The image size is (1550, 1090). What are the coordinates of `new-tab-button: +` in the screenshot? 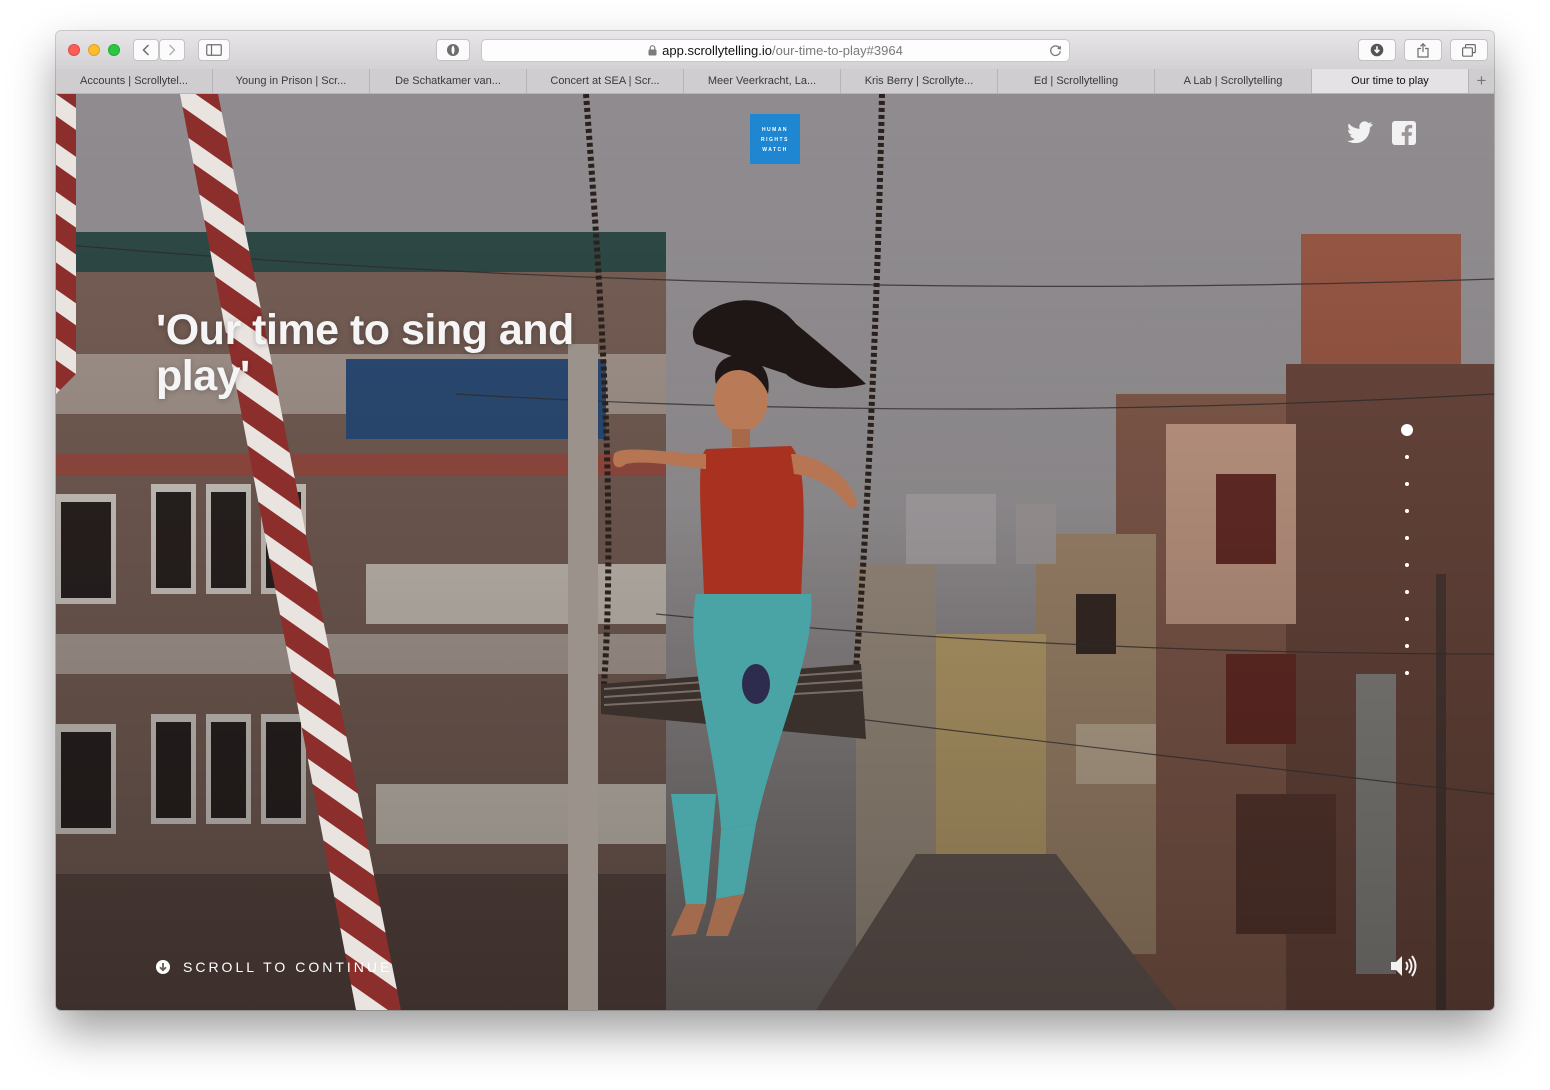 It's located at (1481, 81).